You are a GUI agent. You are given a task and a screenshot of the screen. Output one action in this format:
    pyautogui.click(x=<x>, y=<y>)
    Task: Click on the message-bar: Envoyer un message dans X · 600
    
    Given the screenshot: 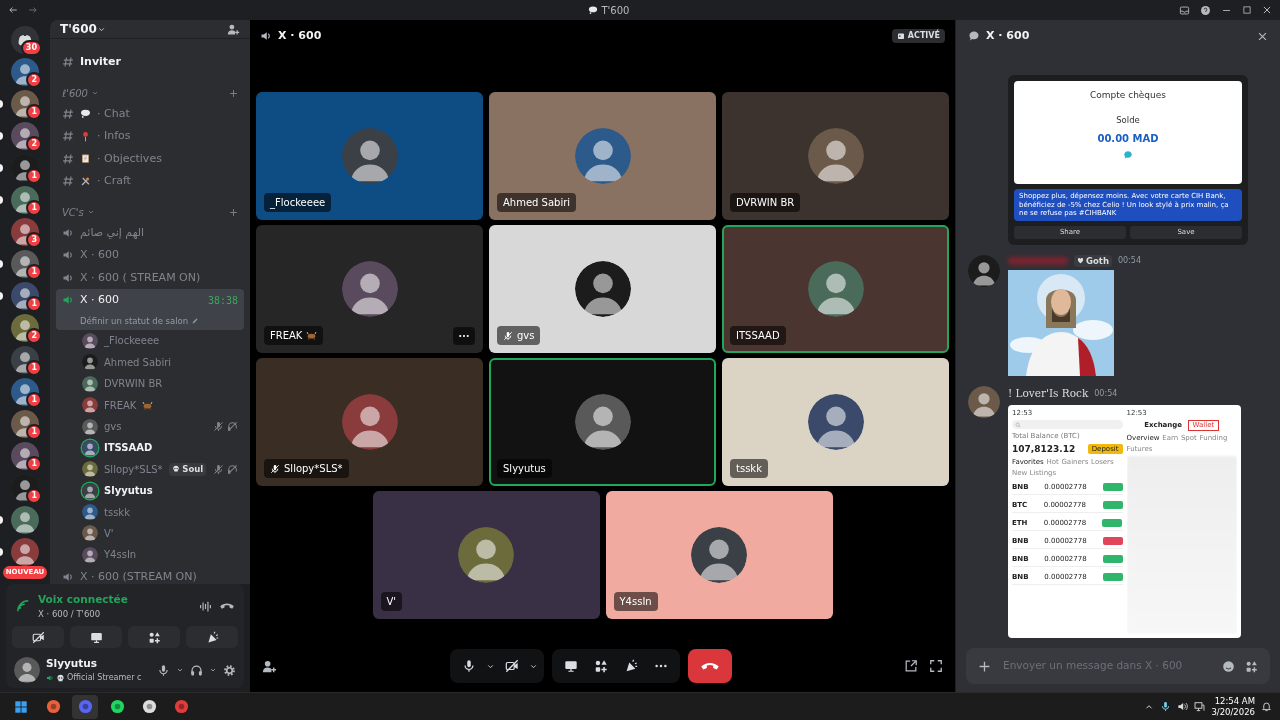 What is the action you would take?
    pyautogui.click(x=1118, y=666)
    